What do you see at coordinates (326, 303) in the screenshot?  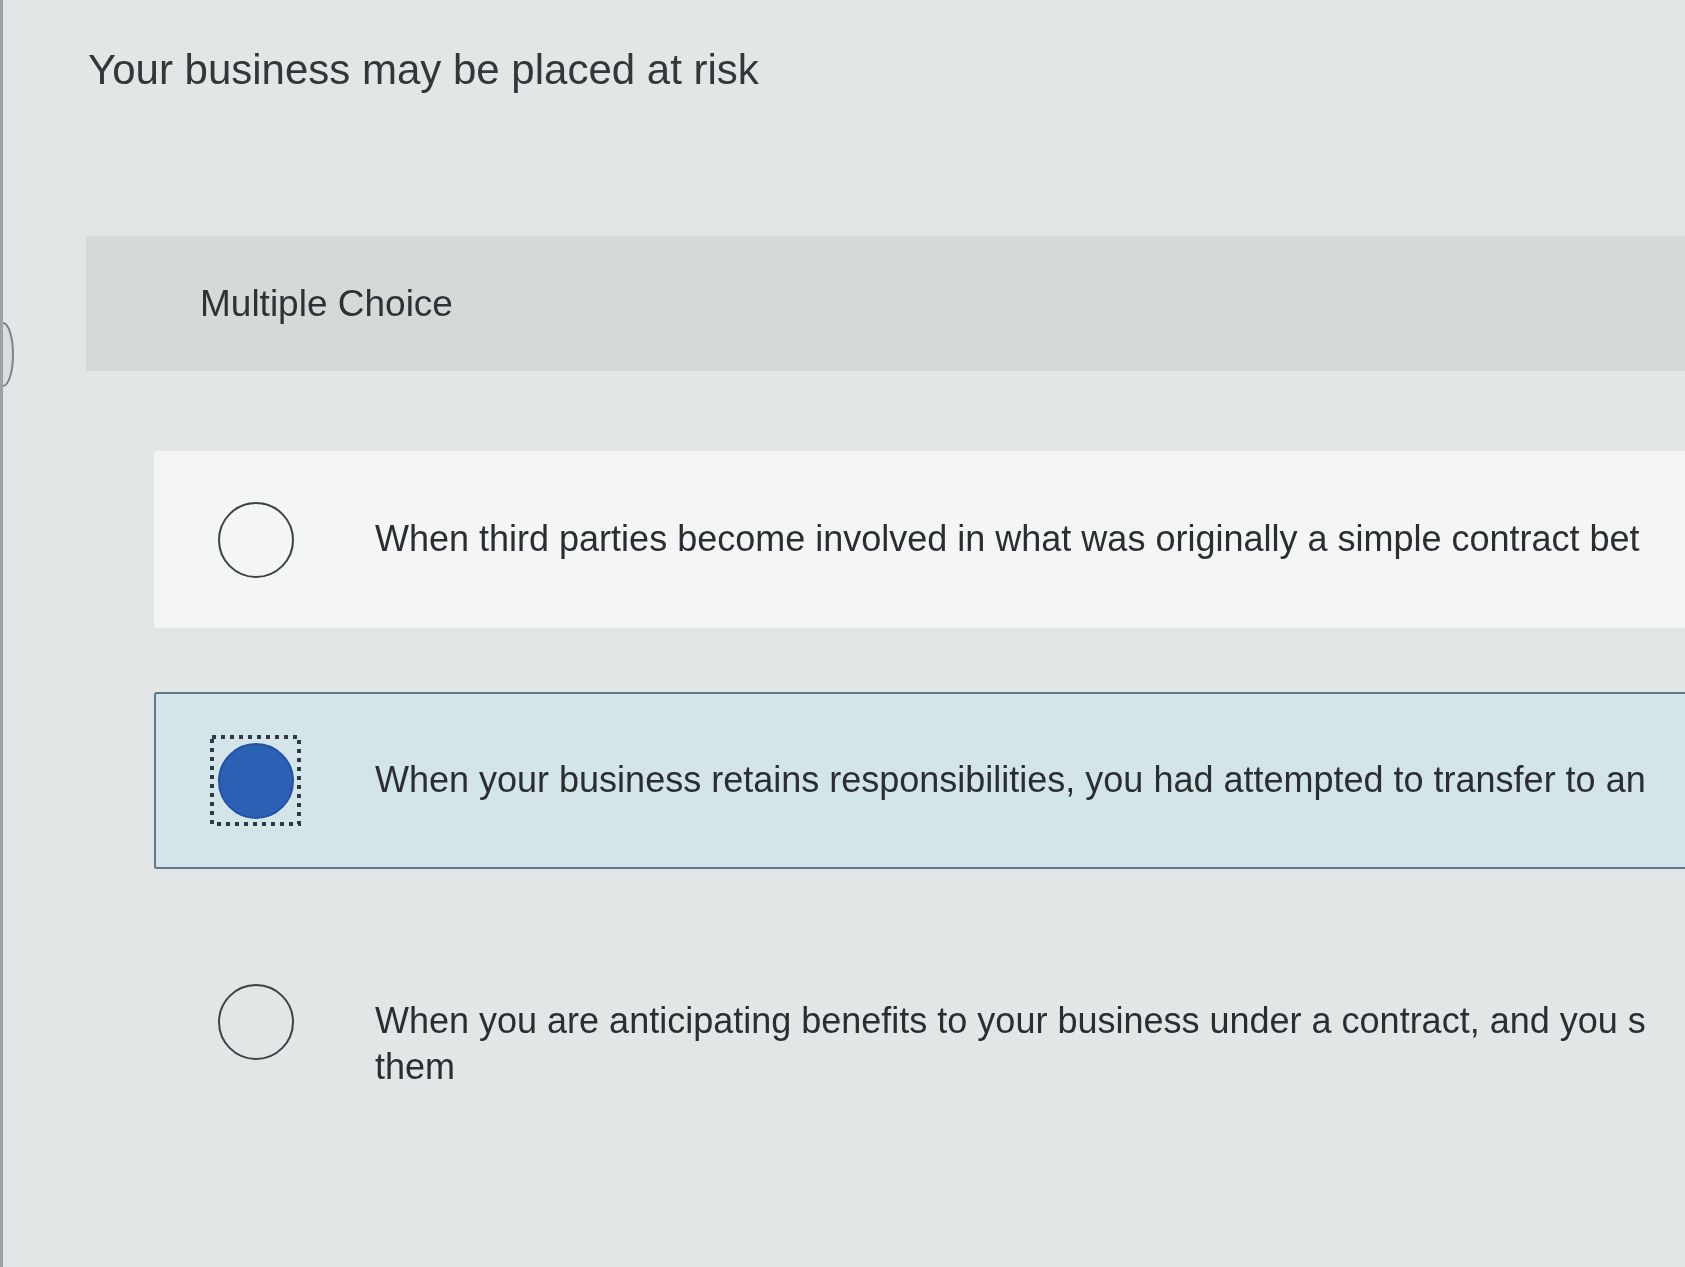 I see `question-type-label: Multiple Choice` at bounding box center [326, 303].